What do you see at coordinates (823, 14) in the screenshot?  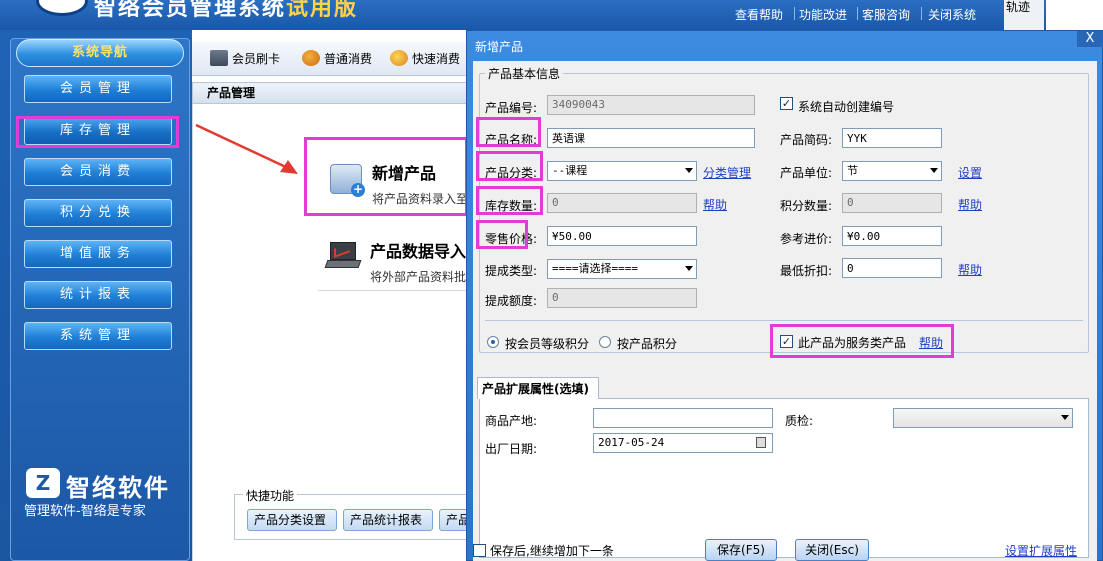 I see `feedback-link: 功能改进` at bounding box center [823, 14].